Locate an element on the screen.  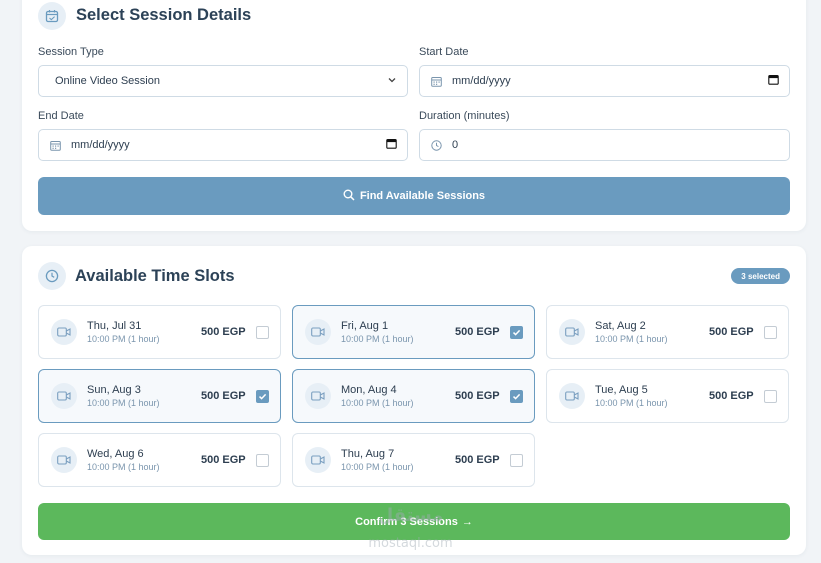
time-slot-card: Sun, Aug 3 10:00 PM (1 hour) 500 EGP is located at coordinates (159, 396).